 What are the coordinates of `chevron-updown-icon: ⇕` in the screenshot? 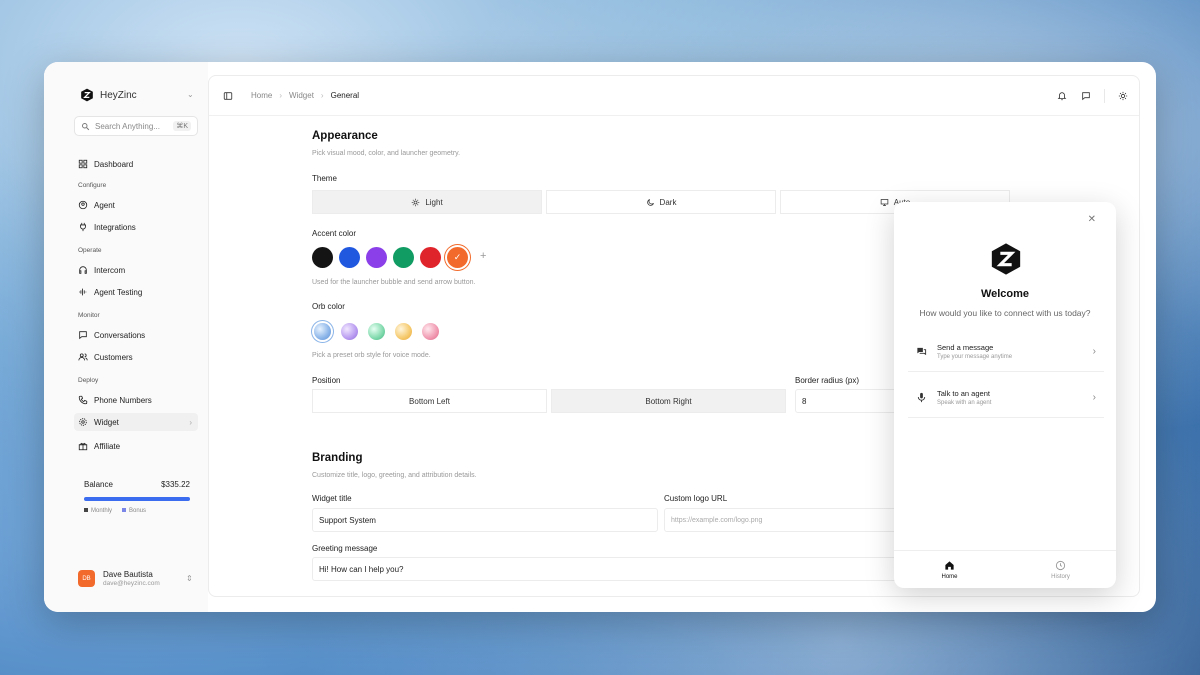 It's located at (189, 578).